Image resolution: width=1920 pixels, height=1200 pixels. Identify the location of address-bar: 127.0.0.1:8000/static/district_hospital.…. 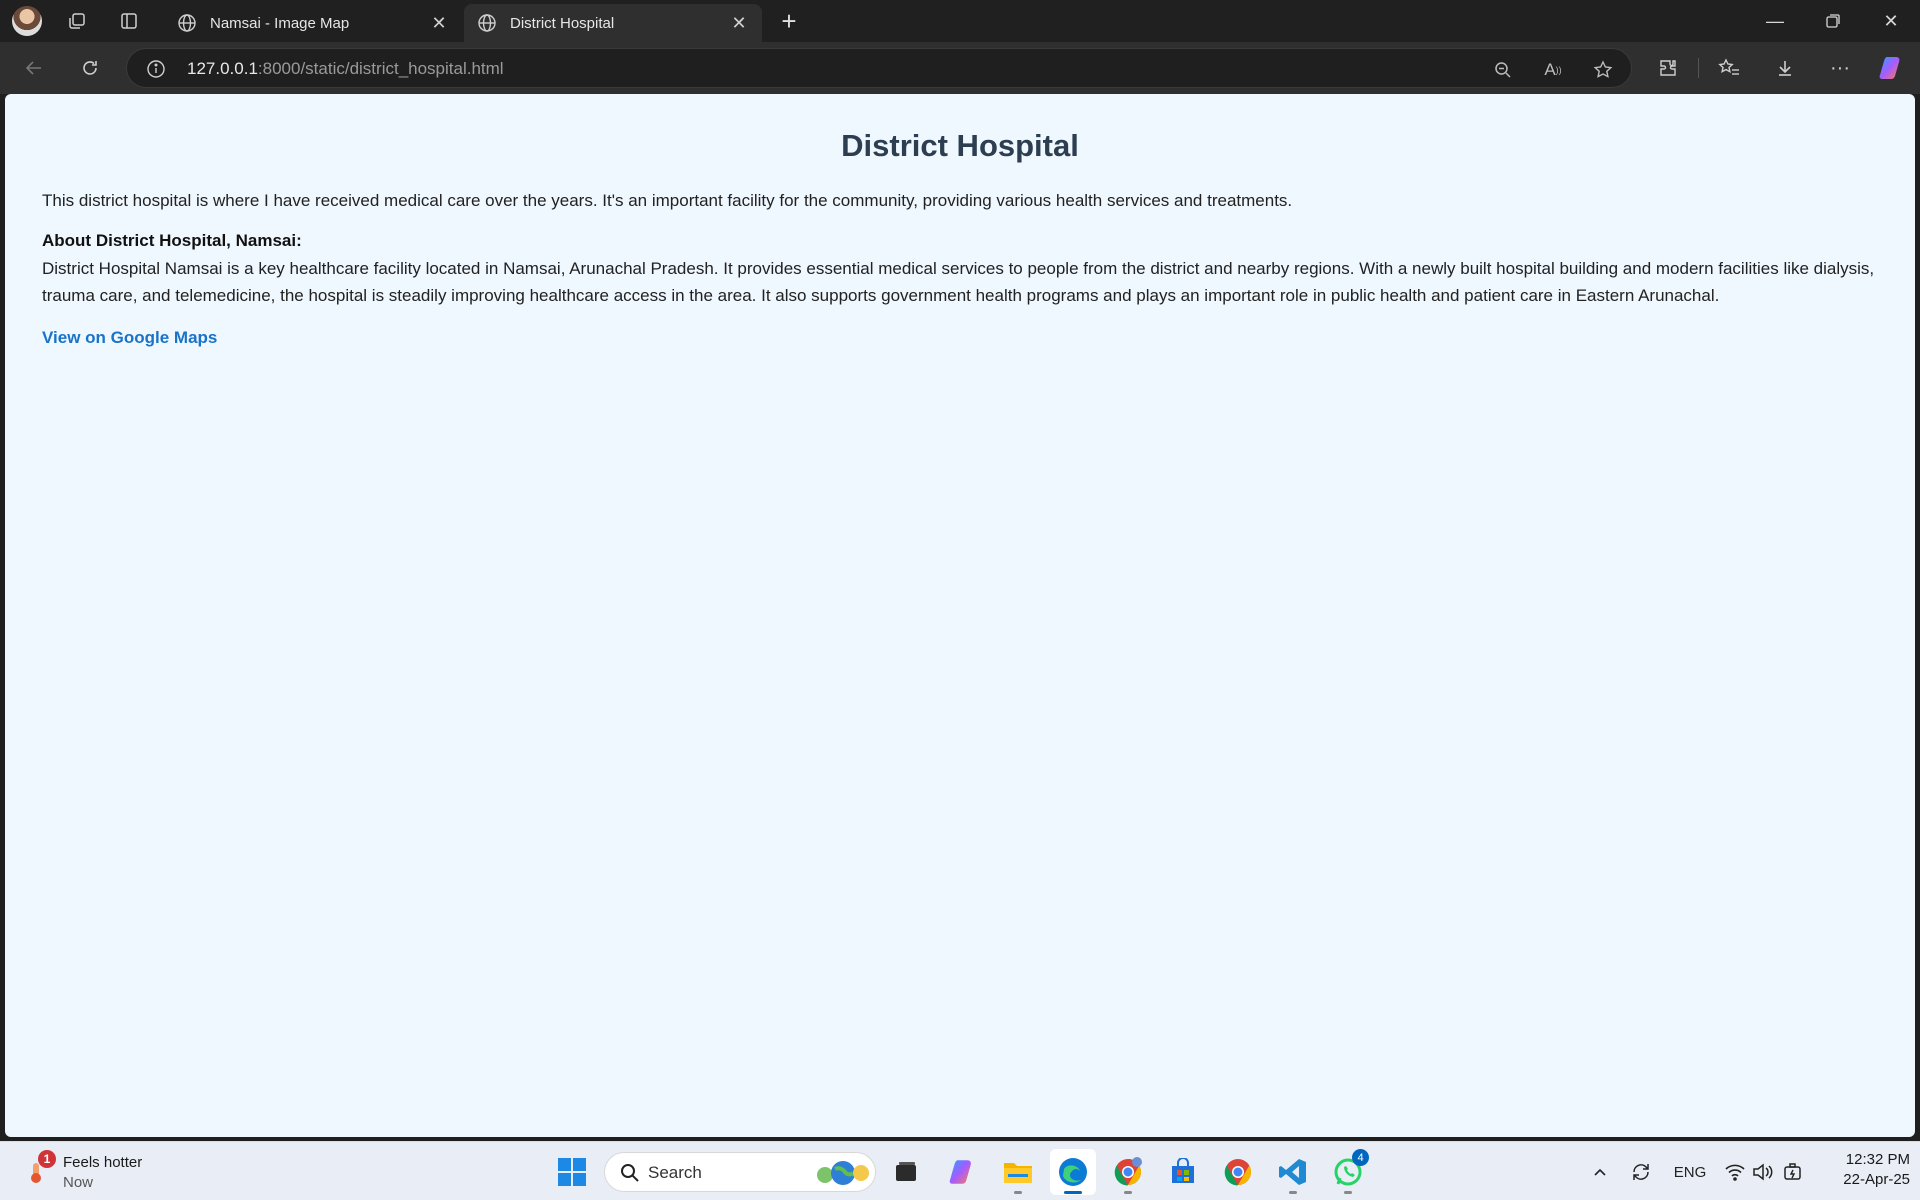
(879, 68).